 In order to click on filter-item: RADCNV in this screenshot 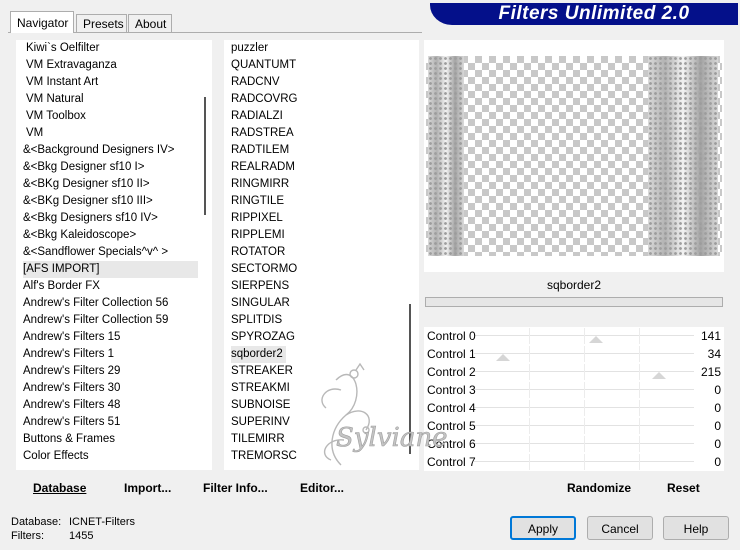, I will do `click(318, 82)`.